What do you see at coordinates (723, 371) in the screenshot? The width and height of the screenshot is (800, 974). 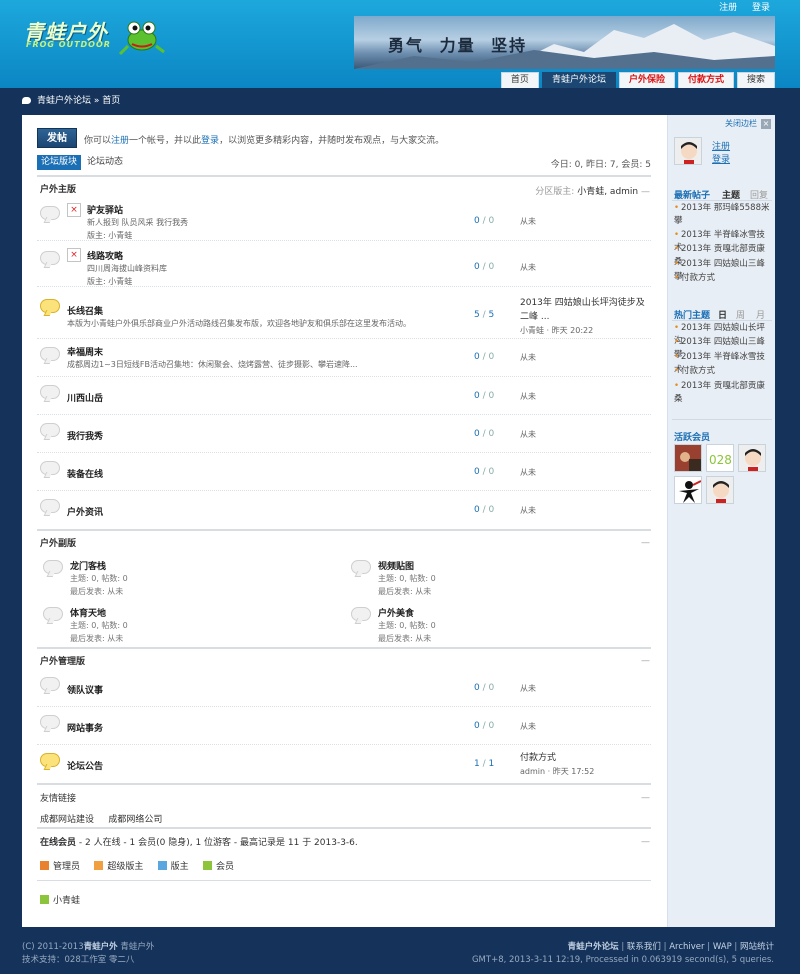 I see `side-hot-item: • 付款方式` at bounding box center [723, 371].